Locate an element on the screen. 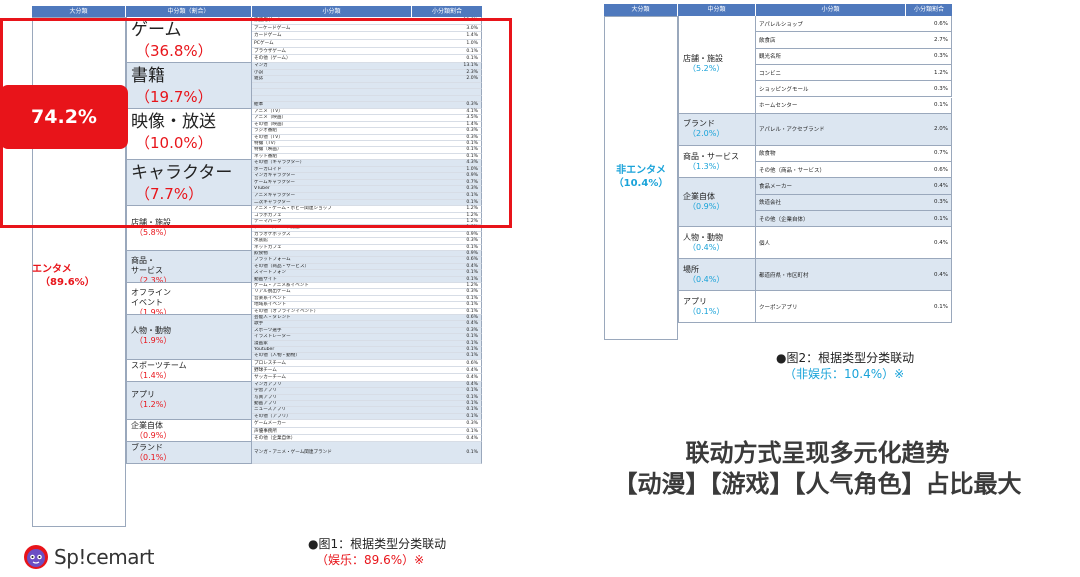 The height and width of the screenshot is (577, 1080). caption-line2: （非娱乐：10.4%）※ is located at coordinates (844, 374).